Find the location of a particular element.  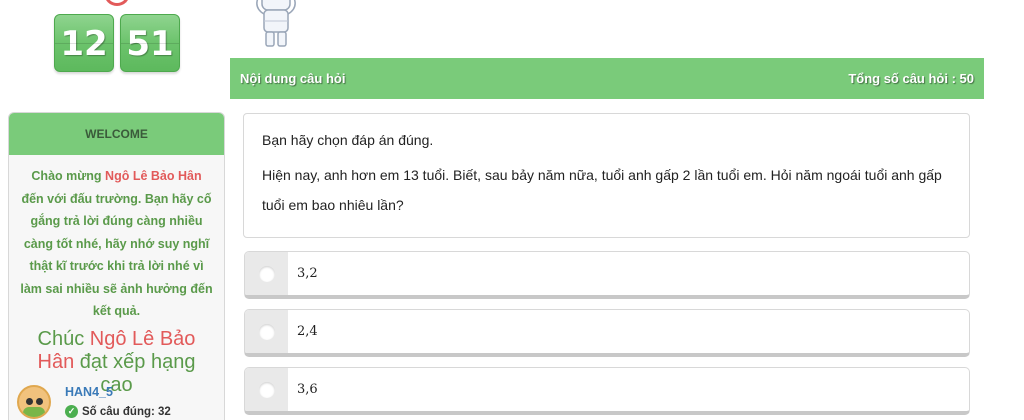

check-circle-icon: ✓ is located at coordinates (71, 411).